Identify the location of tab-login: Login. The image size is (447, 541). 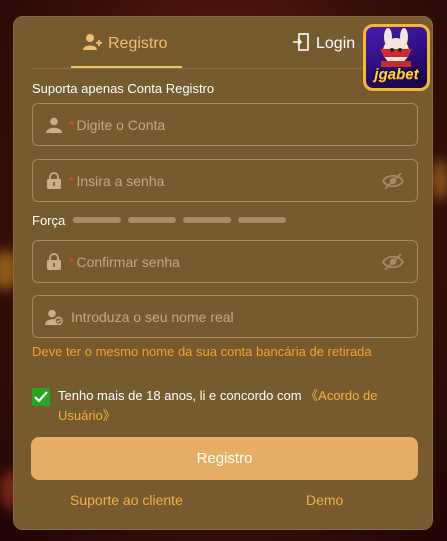
(323, 44).